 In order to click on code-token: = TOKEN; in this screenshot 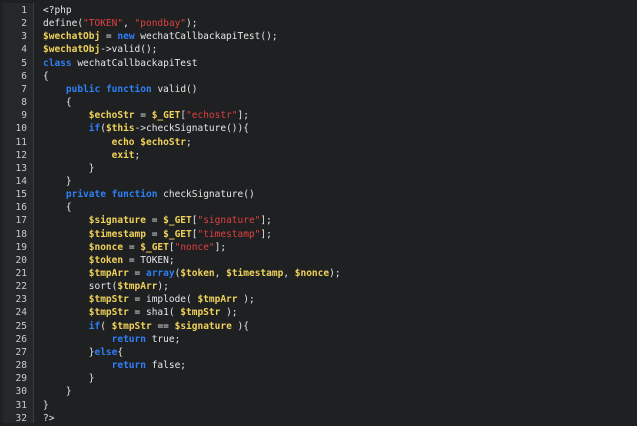, I will do `click(149, 260)`.